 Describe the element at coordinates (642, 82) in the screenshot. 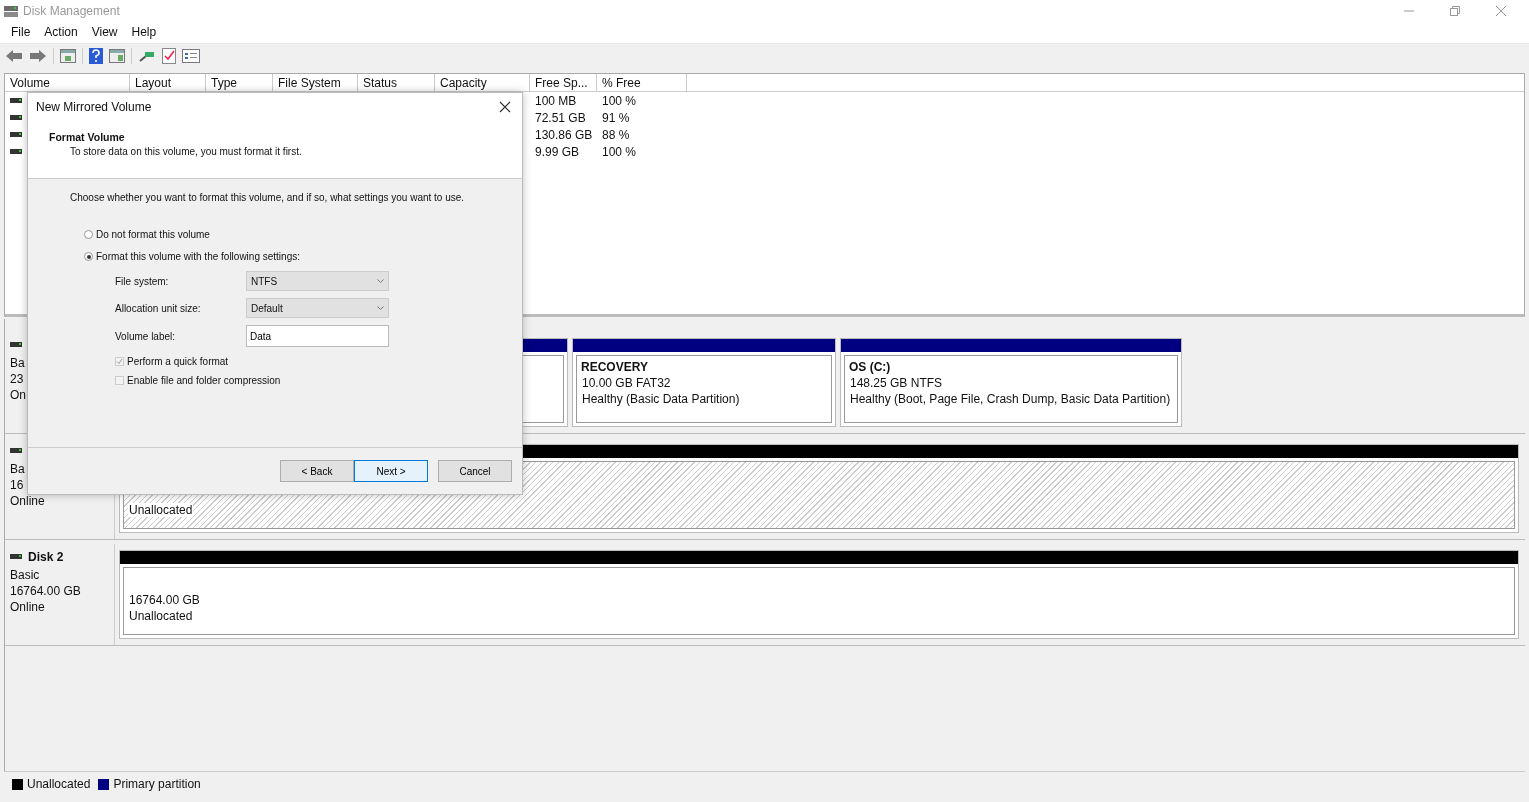

I see `column-header: % Free` at that location.